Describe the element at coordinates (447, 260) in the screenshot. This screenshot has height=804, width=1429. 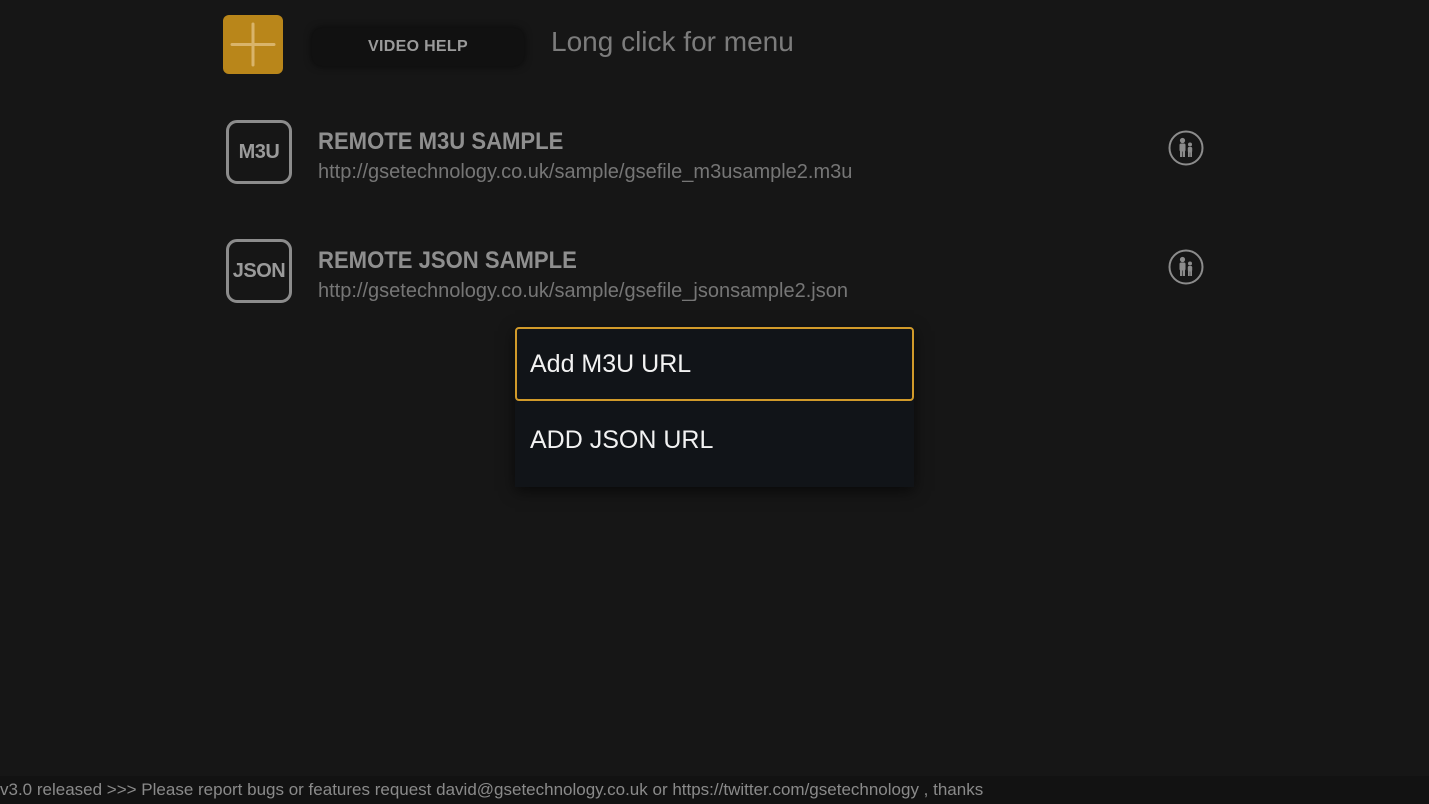
I see `playlist-title: REMOTE JSON SAMPLE` at that location.